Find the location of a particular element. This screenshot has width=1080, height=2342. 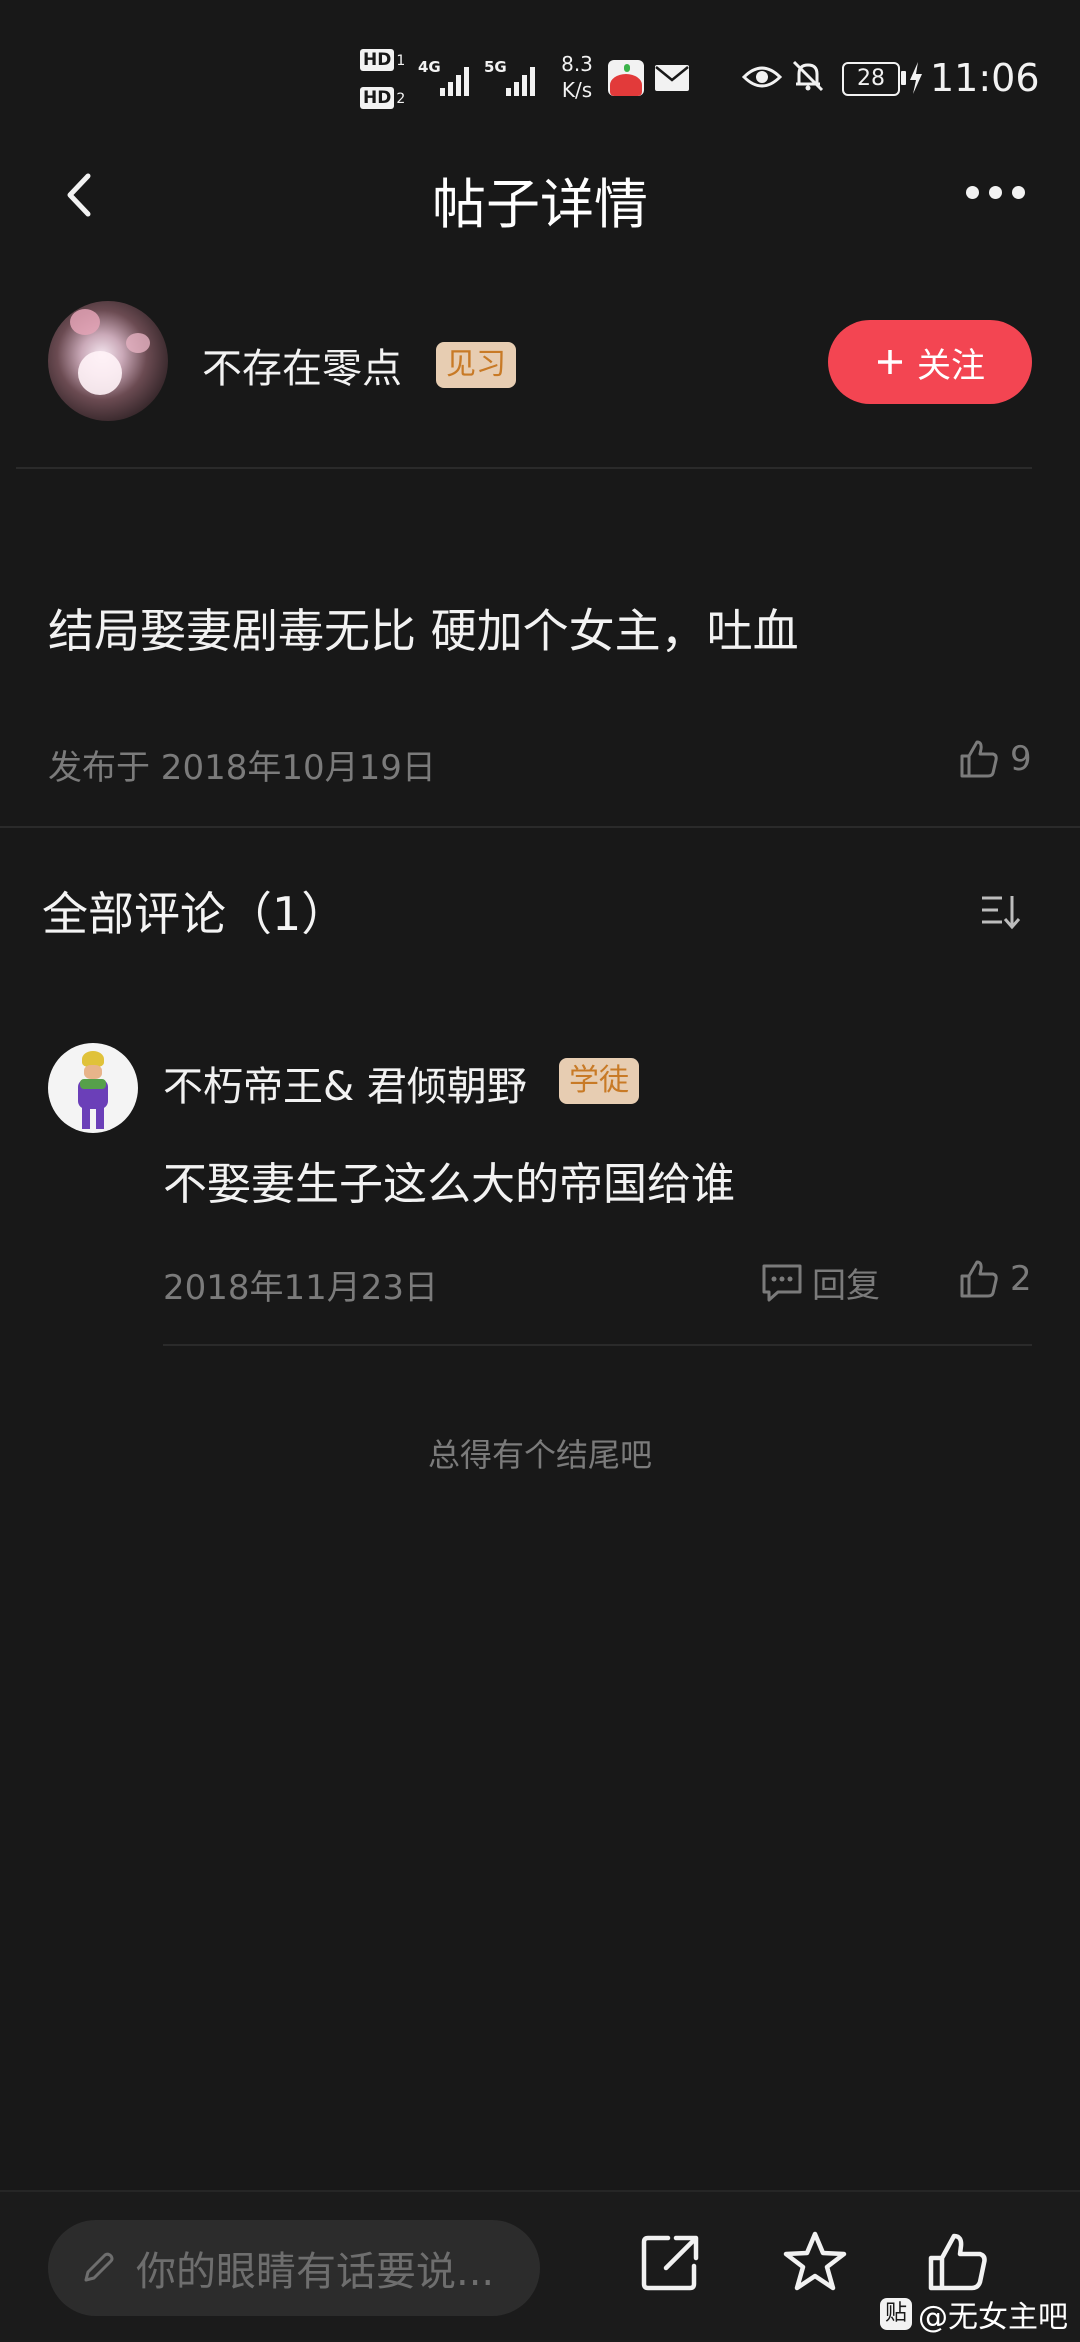

comment-like-button: 2 is located at coordinates (995, 1279).